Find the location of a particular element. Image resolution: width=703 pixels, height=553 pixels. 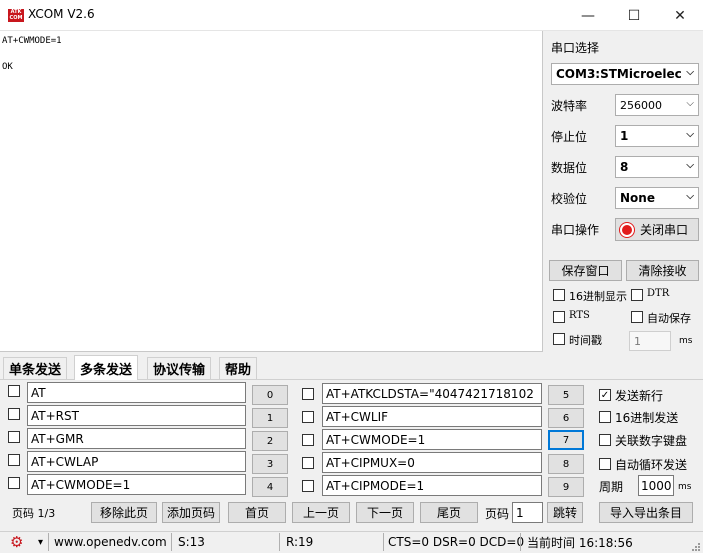

parity-select: None ⌵ is located at coordinates (657, 198).